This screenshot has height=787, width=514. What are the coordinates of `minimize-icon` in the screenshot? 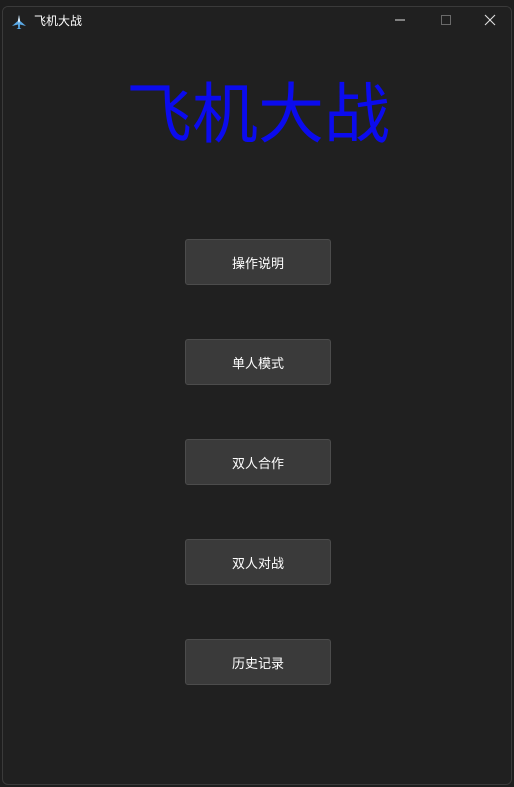 It's located at (400, 22).